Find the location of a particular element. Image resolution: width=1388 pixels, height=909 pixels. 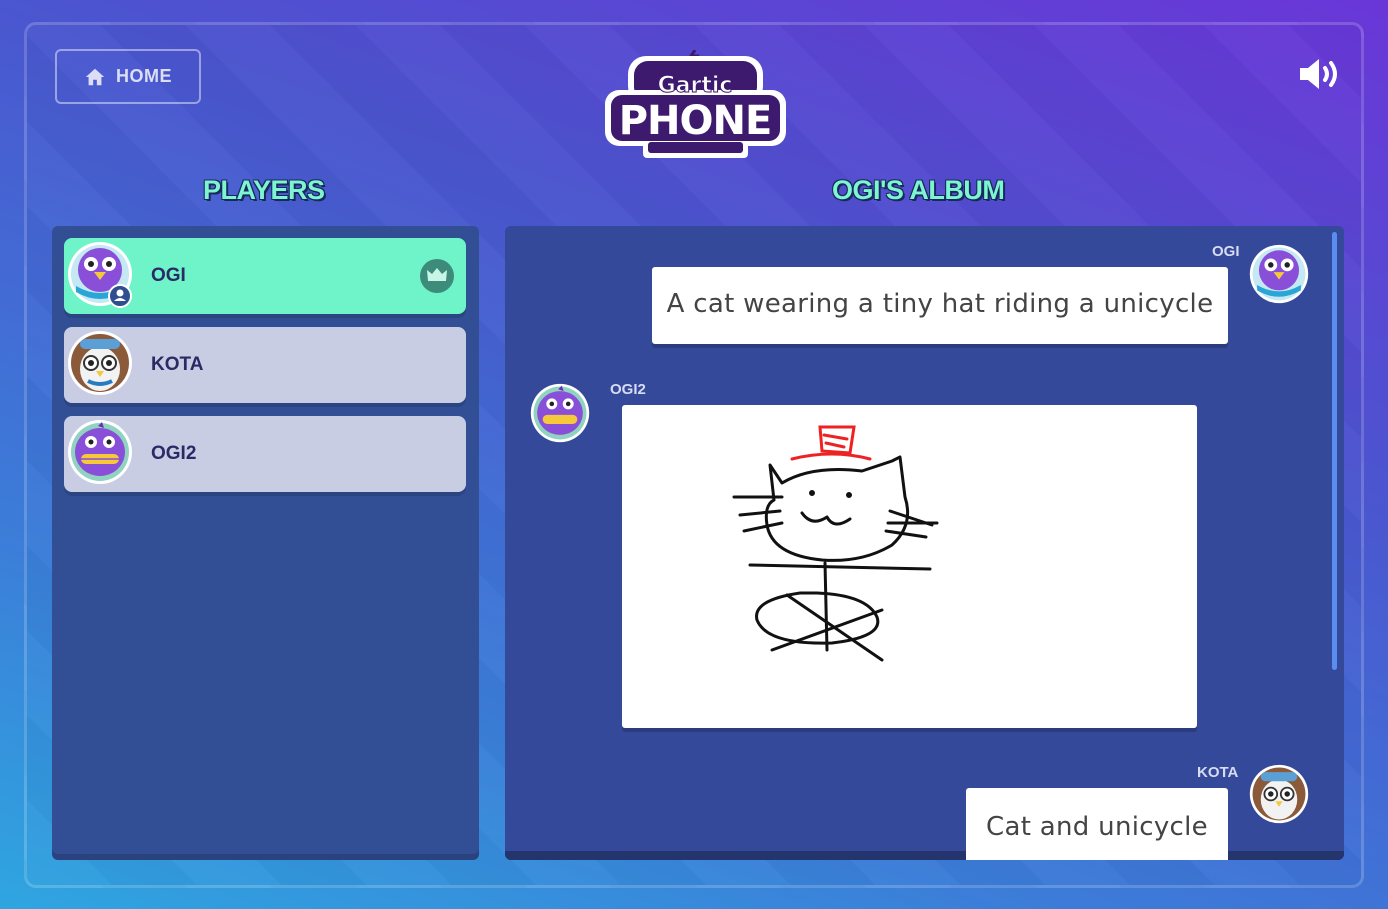

player-name: OGI2 is located at coordinates (174, 453).